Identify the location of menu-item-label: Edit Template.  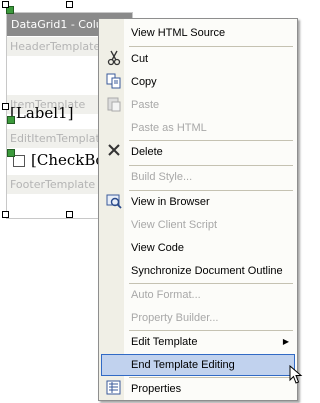
(164, 342).